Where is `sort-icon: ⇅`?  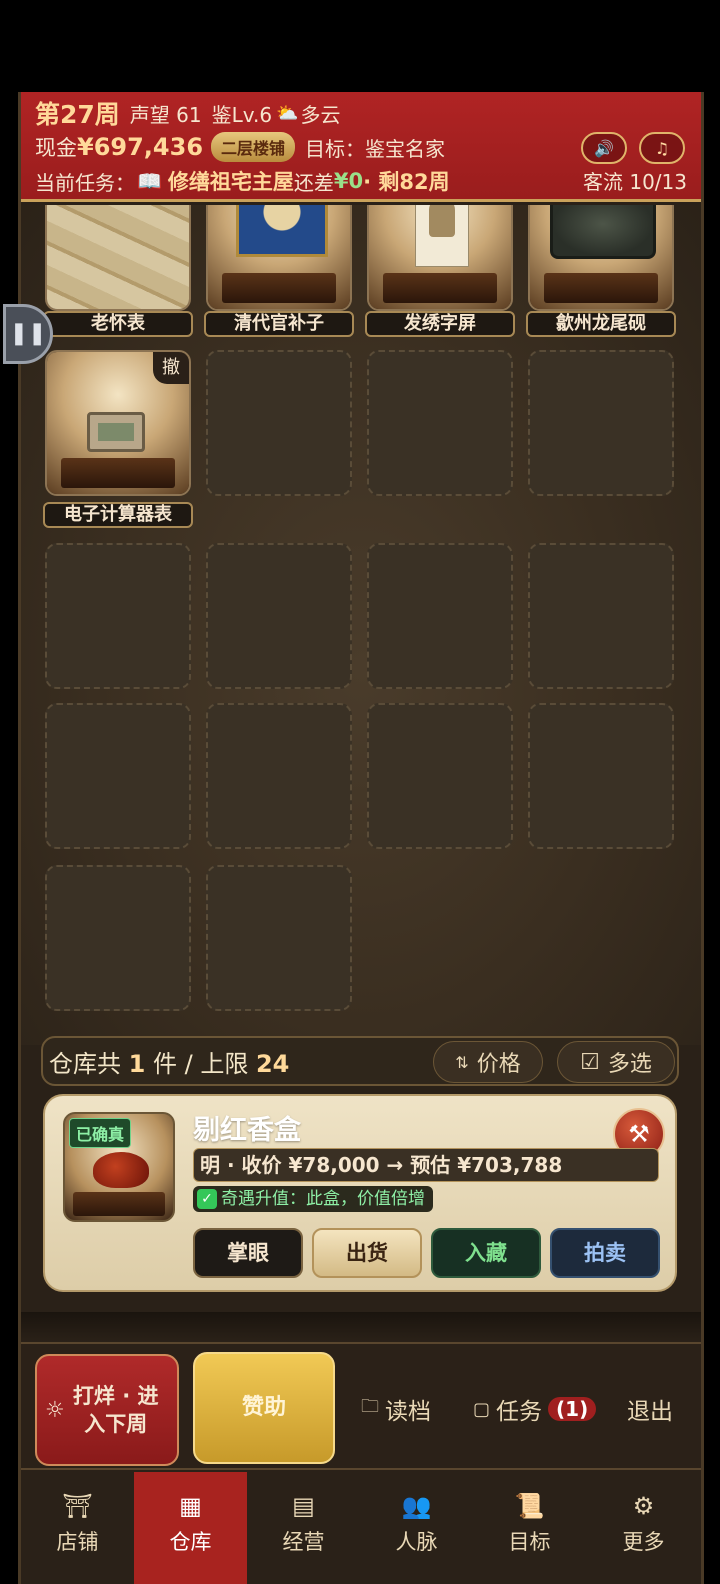
sort-icon: ⇅ is located at coordinates (462, 1062).